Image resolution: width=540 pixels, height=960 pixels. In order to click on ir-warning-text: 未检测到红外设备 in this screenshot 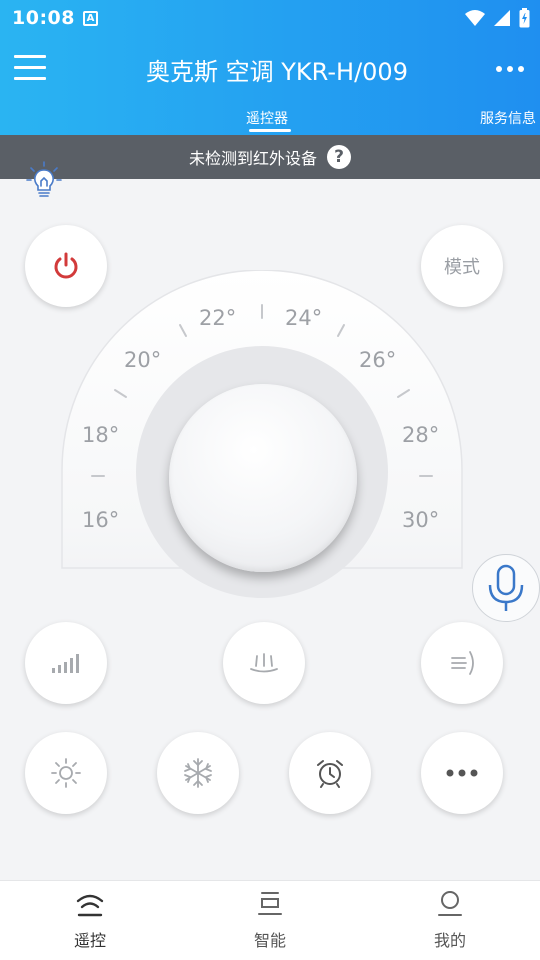, I will do `click(252, 158)`.